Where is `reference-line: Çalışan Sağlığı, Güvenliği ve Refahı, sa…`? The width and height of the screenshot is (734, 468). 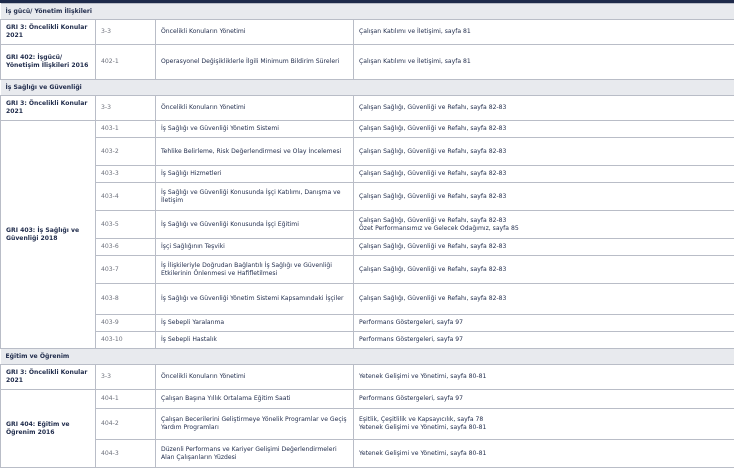
reference-line: Çalışan Sağlığı, Güvenliği ve Refahı, sa… is located at coordinates (544, 221).